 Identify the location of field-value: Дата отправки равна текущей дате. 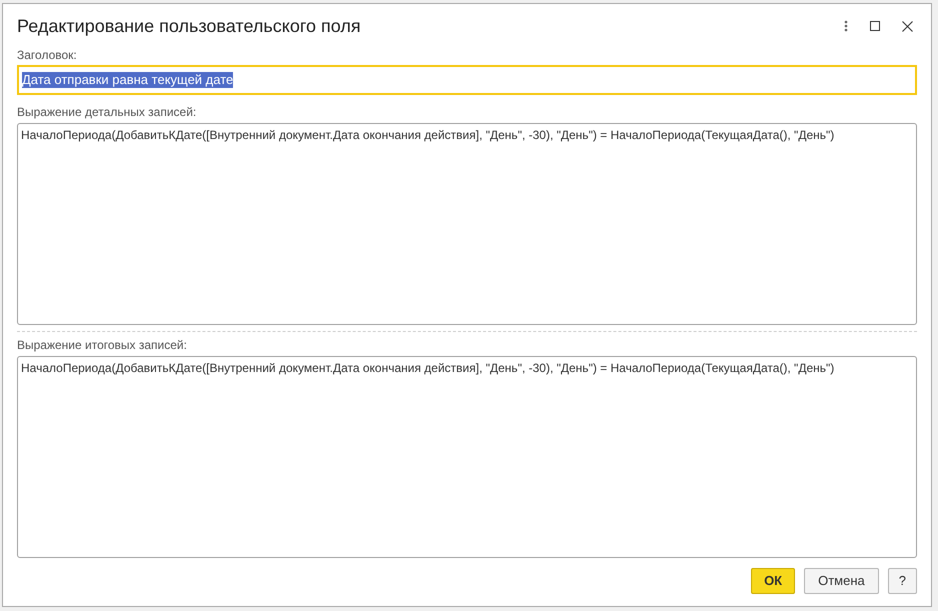
(128, 80).